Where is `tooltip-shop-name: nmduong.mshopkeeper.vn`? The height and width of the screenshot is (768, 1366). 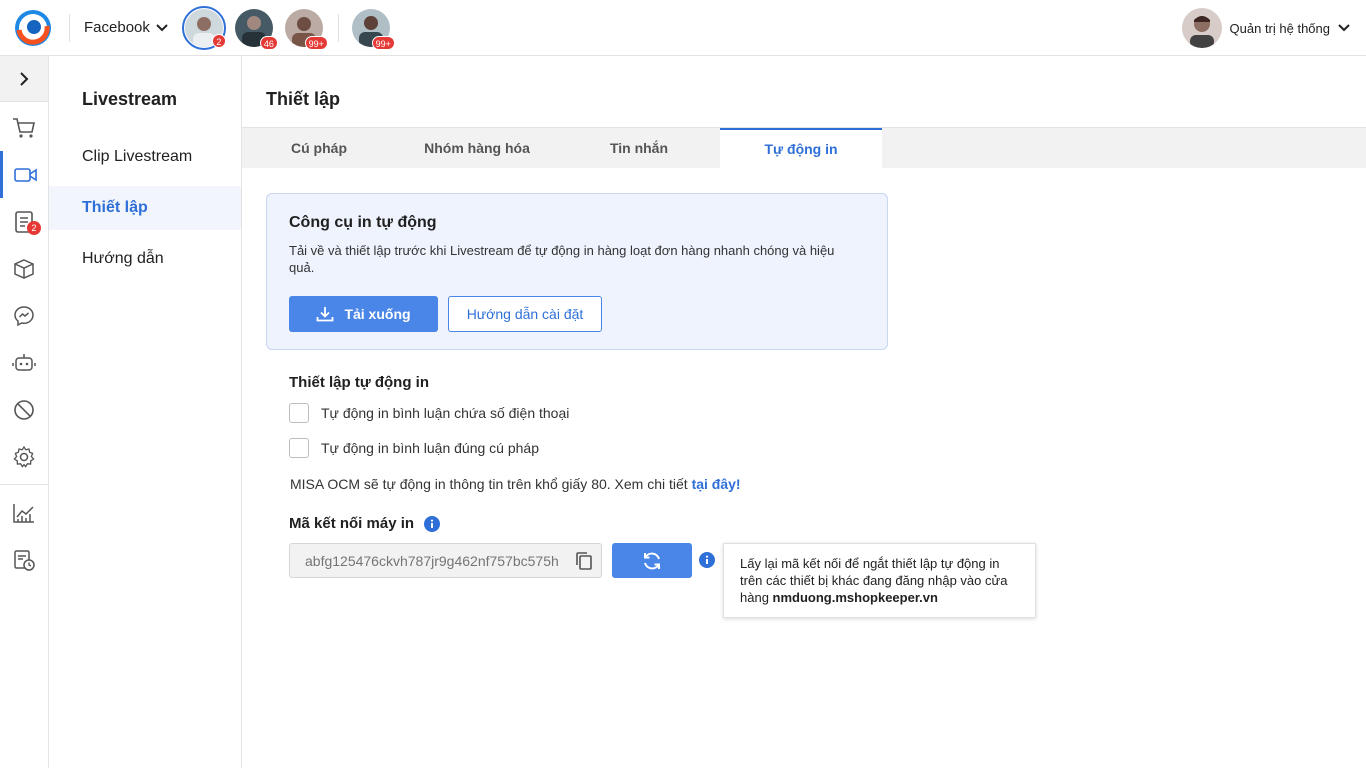 tooltip-shop-name: nmduong.mshopkeeper.vn is located at coordinates (855, 597).